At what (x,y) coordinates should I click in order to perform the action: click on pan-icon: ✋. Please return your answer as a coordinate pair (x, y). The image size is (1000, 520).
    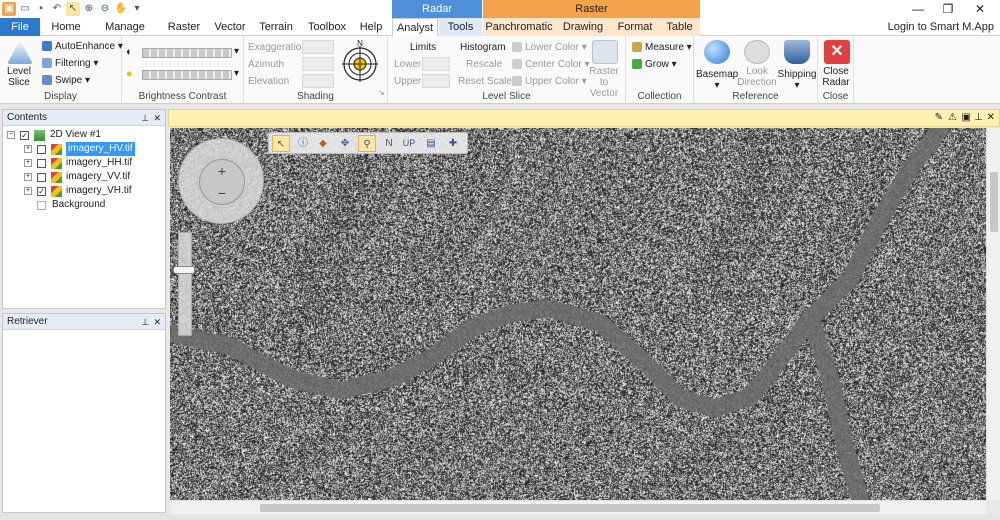
    Looking at the image, I should click on (121, 9).